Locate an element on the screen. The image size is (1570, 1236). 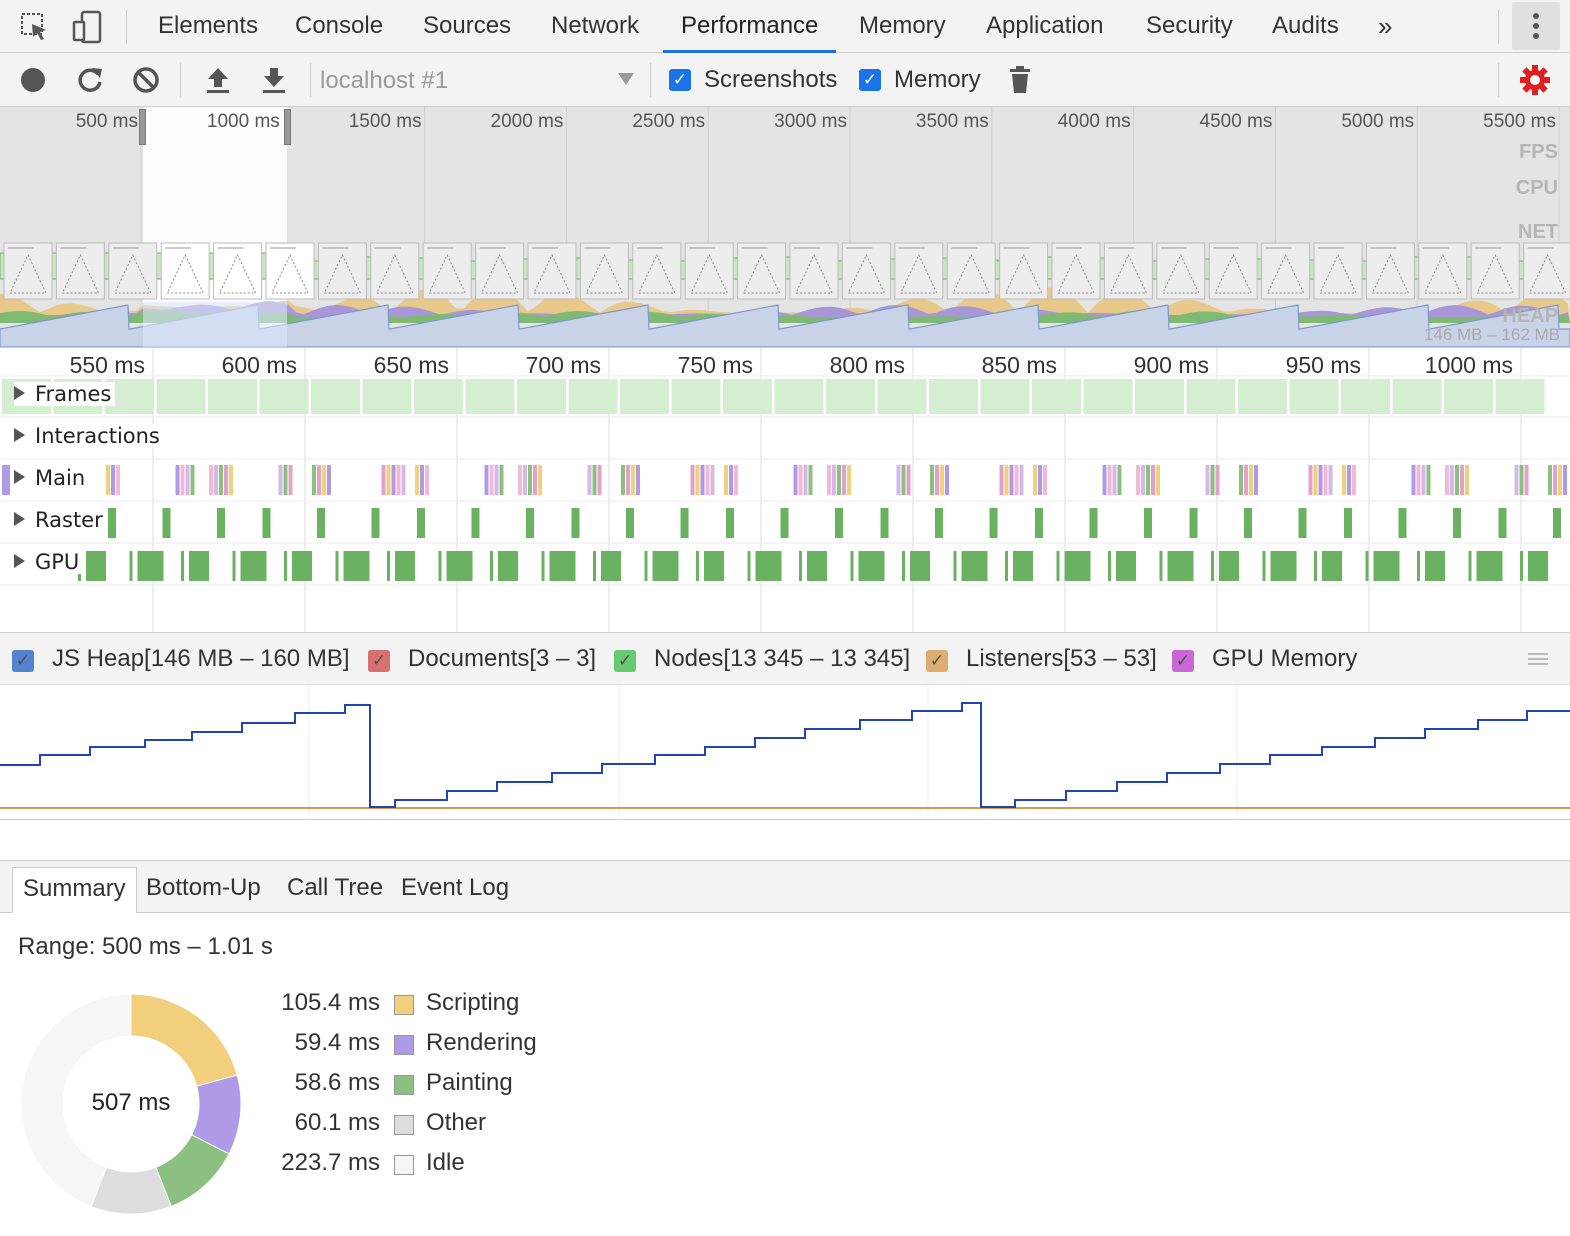
tab-security: Security is located at coordinates (1189, 26).